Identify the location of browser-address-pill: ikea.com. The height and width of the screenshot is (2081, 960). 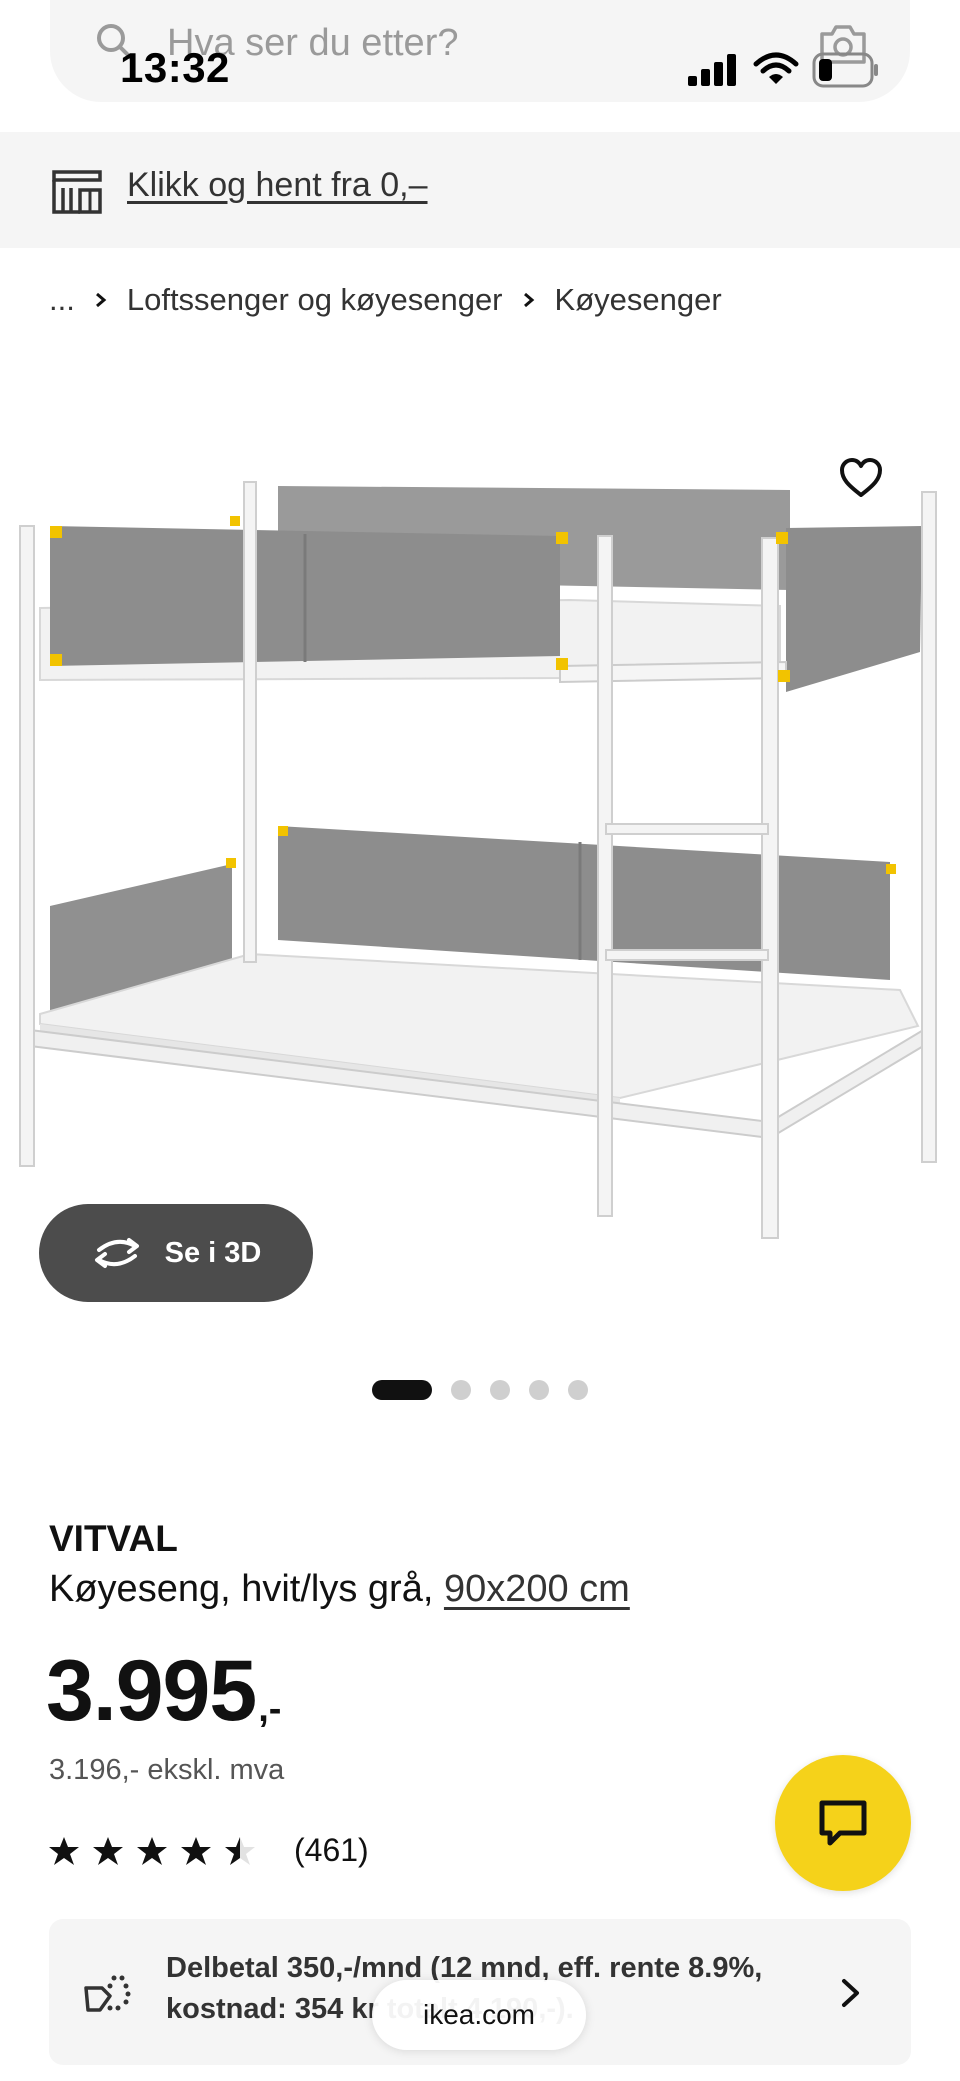
(479, 2015).